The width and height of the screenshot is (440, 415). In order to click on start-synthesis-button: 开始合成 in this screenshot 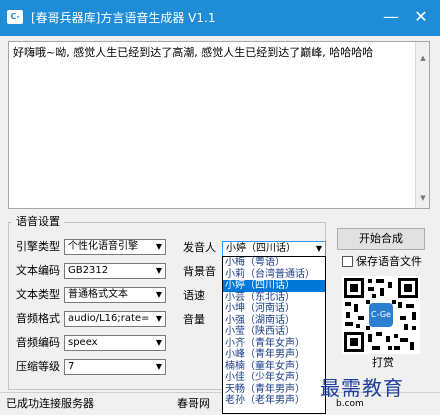, I will do `click(381, 239)`.